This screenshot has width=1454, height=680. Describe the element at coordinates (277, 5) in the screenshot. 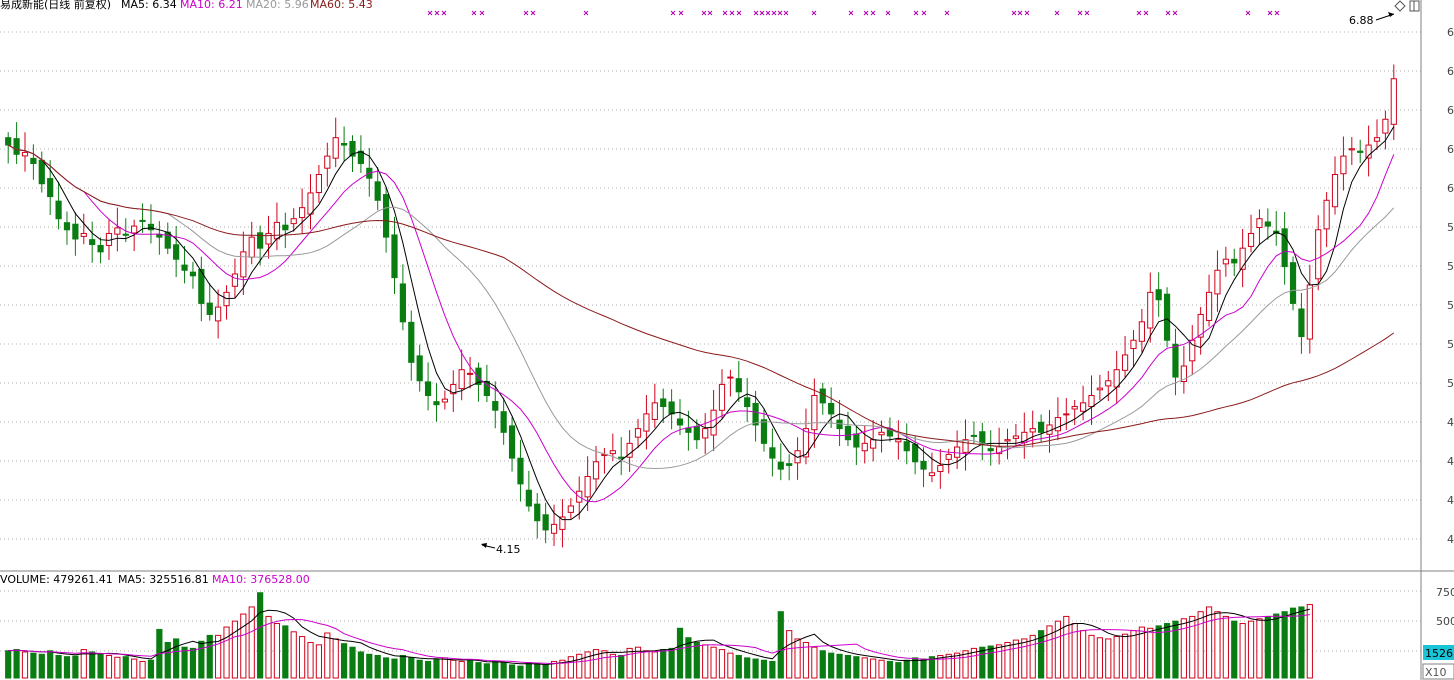

I see `ma20-label: MA20: 5.96` at that location.